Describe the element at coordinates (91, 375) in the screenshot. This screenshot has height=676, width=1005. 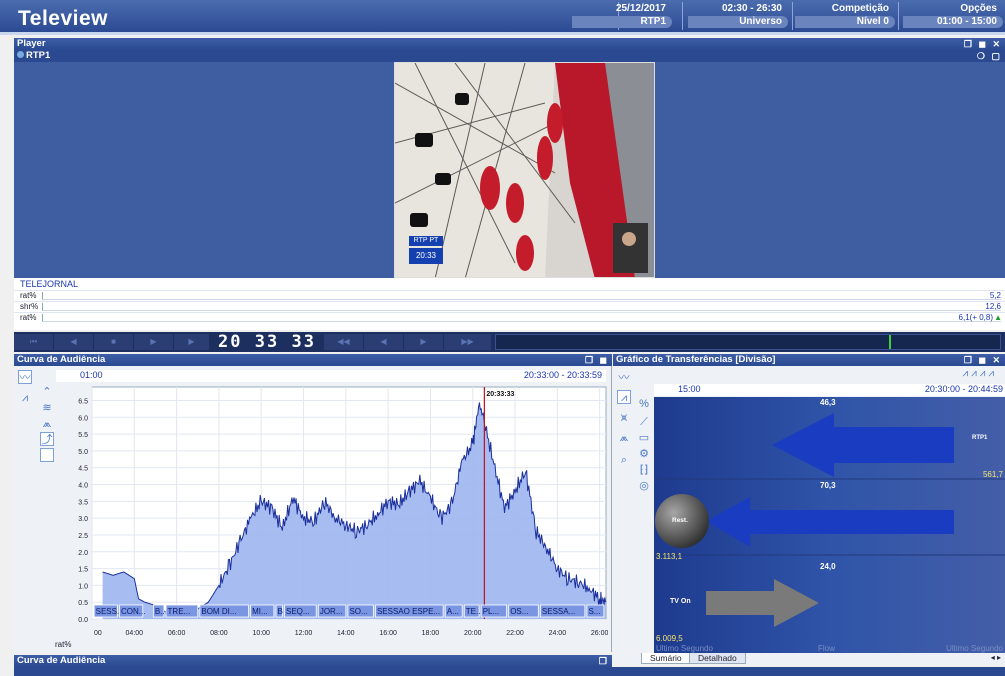
I see `curva-range-start: 01:00` at that location.